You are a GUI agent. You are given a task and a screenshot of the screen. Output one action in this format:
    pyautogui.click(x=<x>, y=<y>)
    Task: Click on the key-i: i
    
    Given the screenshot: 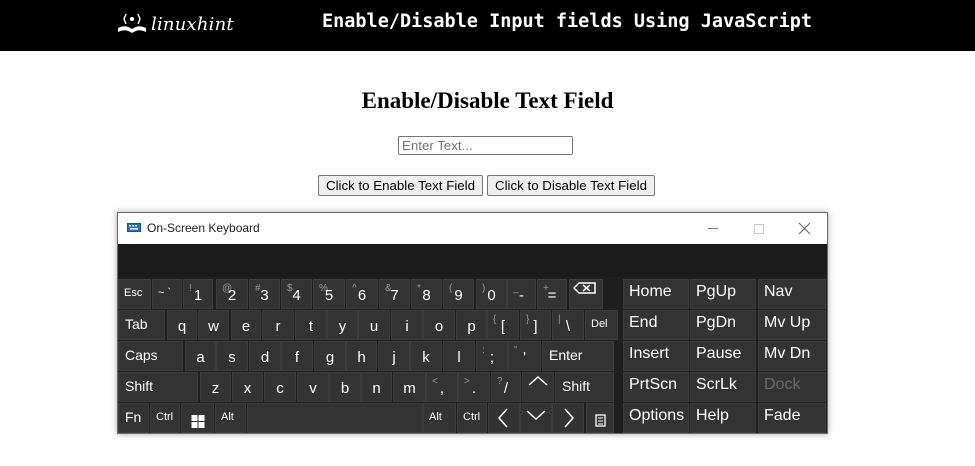 What is the action you would take?
    pyautogui.click(x=407, y=325)
    